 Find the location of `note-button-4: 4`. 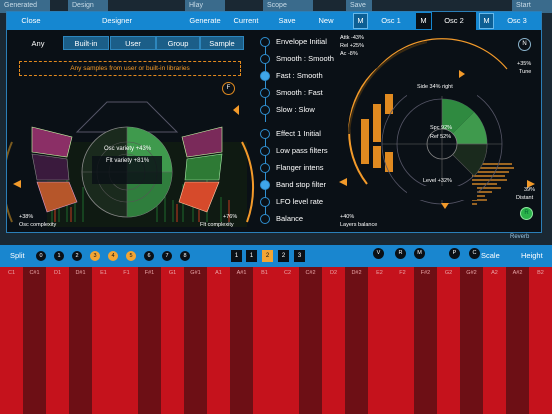

note-button-4: 4 is located at coordinates (113, 256).